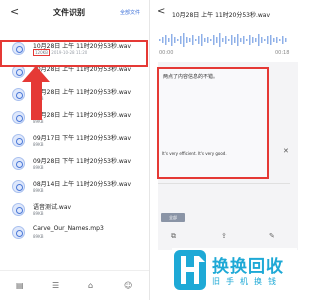  I want to click on all-files-button: 全部文件, so click(130, 12).